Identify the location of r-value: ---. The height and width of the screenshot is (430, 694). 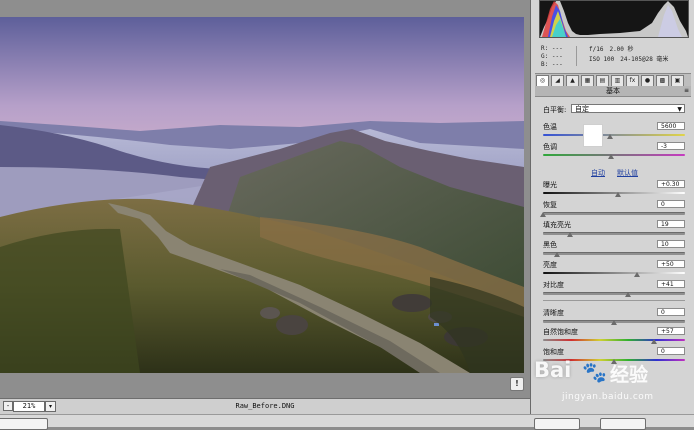
(557, 48).